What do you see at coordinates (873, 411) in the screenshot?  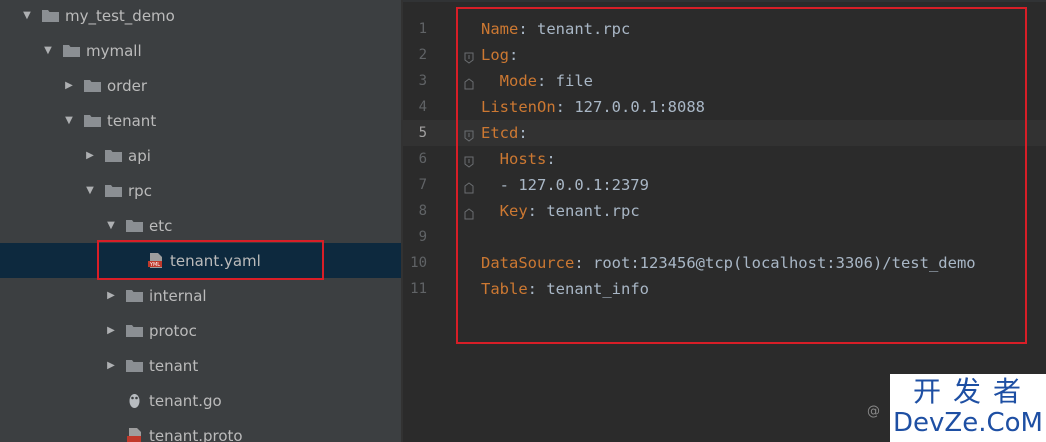 I see `watermark-at: @` at bounding box center [873, 411].